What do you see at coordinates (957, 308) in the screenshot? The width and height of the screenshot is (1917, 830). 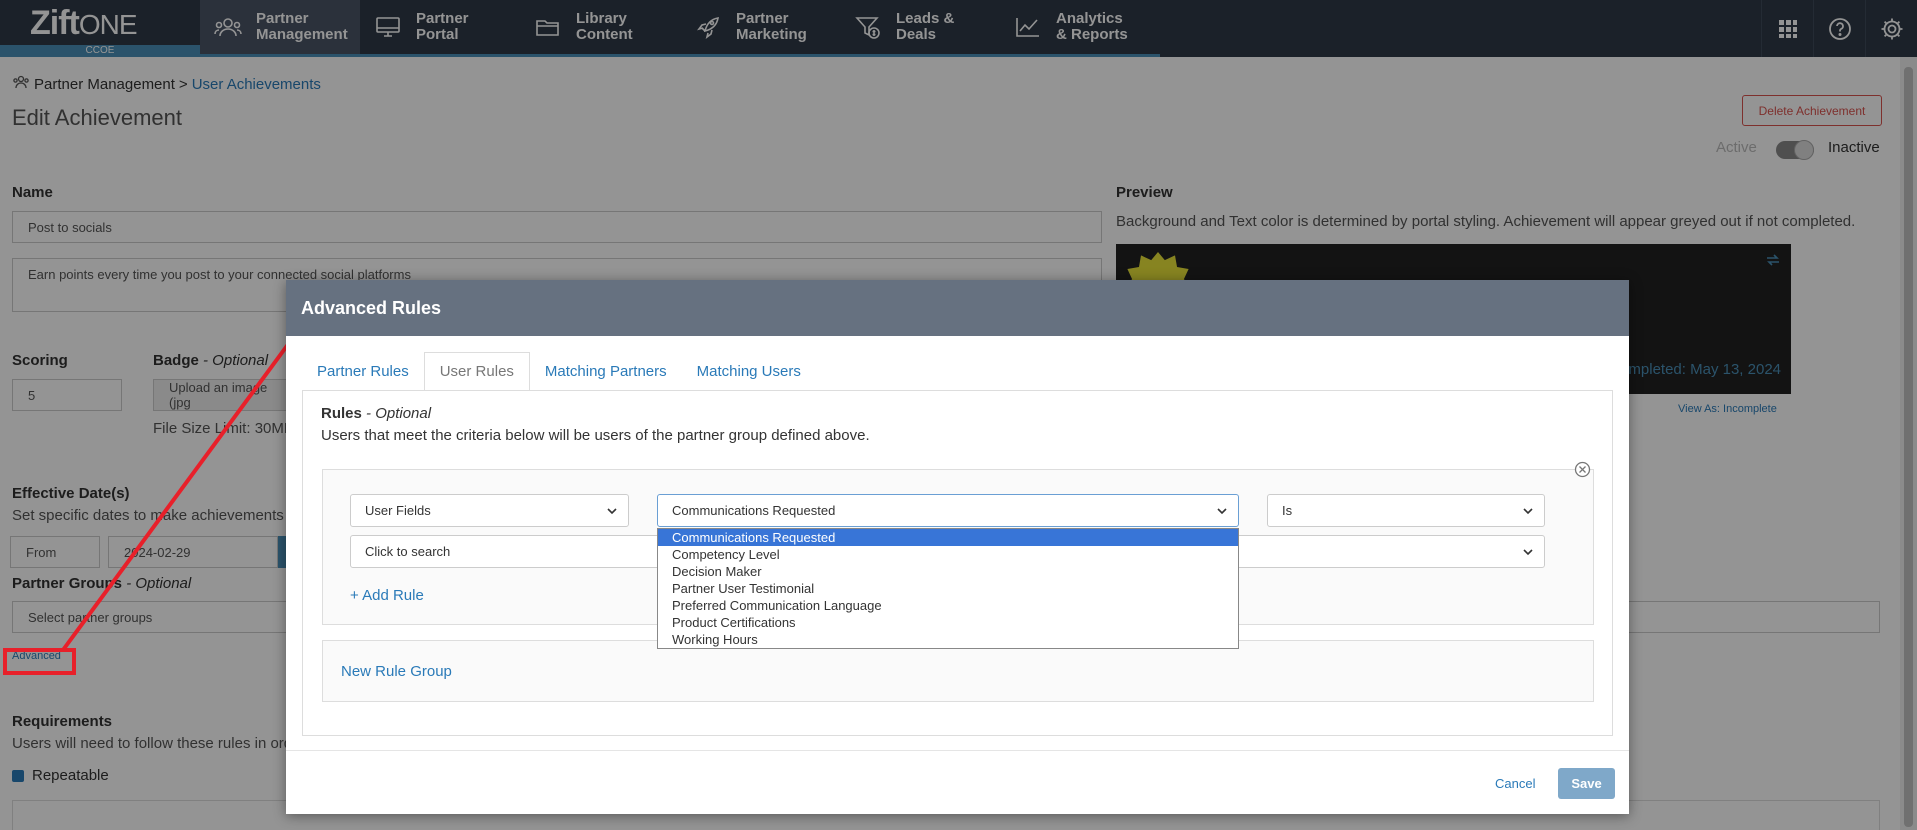 I see `modal-title: Advanced Rules` at bounding box center [957, 308].